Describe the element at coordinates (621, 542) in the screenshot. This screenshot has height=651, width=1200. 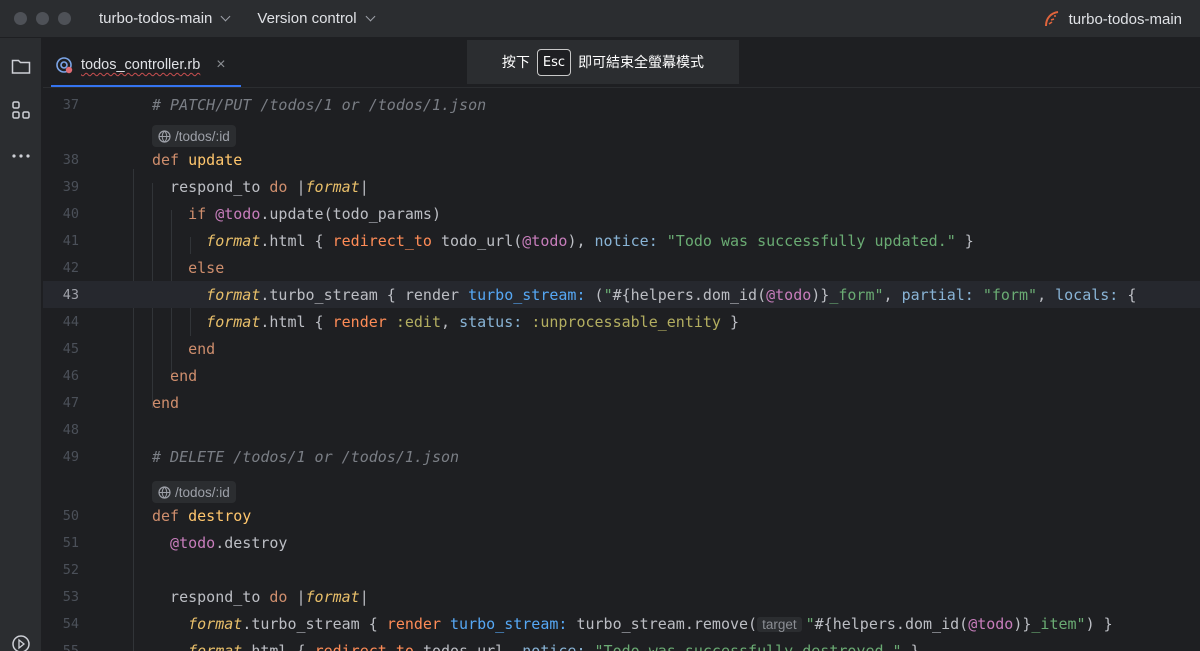
I see `code-line: 51 @todo.destroy` at that location.